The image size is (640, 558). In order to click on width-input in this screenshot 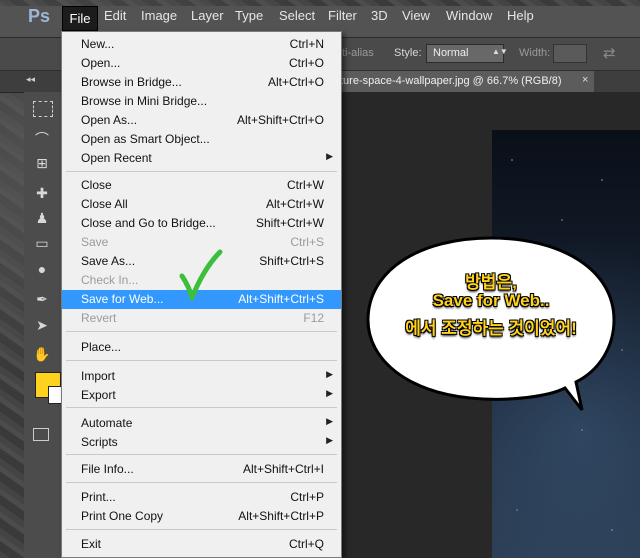, I will do `click(570, 53)`.